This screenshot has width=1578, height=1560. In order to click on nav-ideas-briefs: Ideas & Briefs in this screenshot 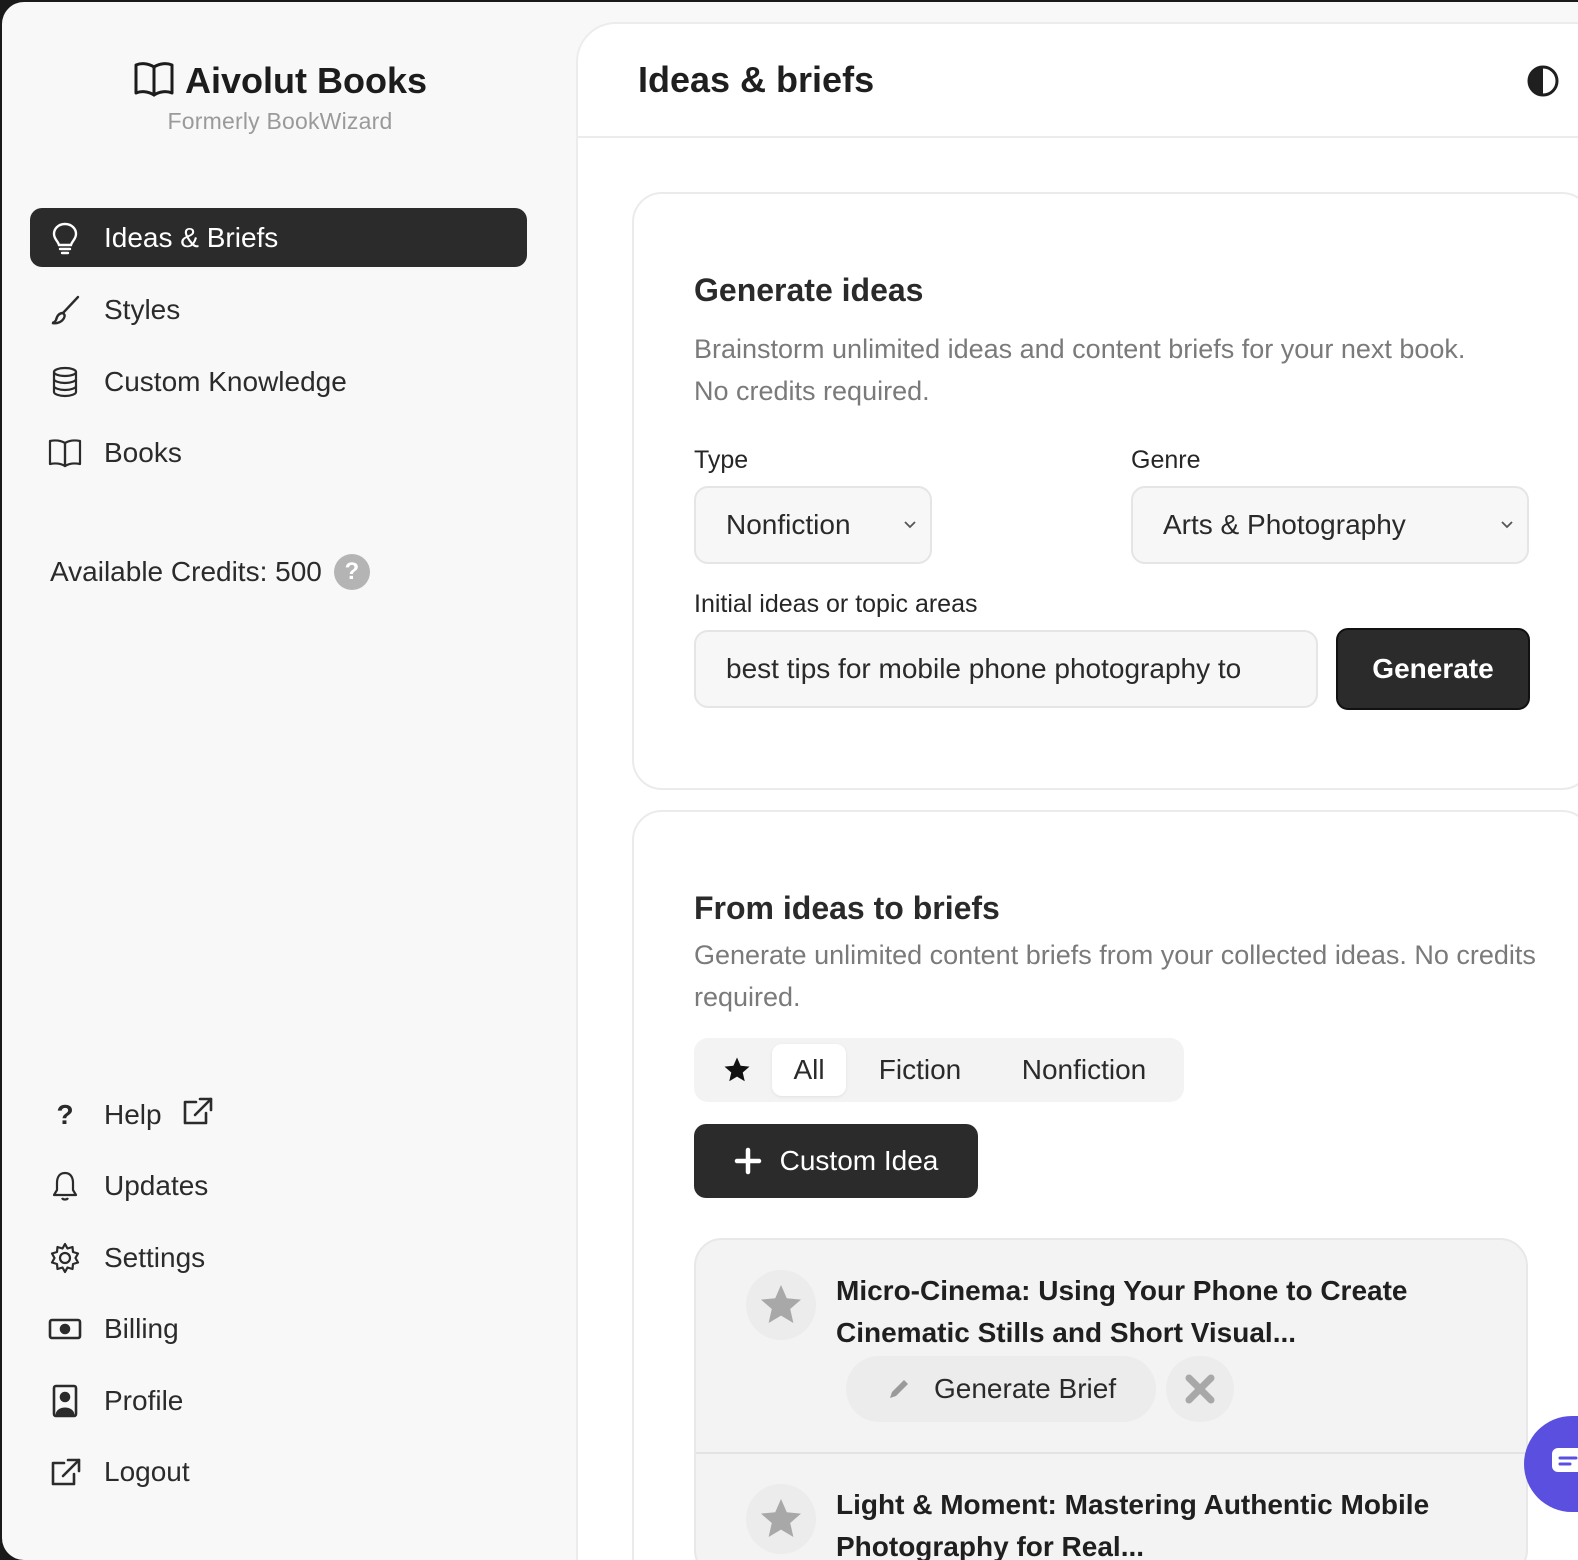, I will do `click(278, 237)`.